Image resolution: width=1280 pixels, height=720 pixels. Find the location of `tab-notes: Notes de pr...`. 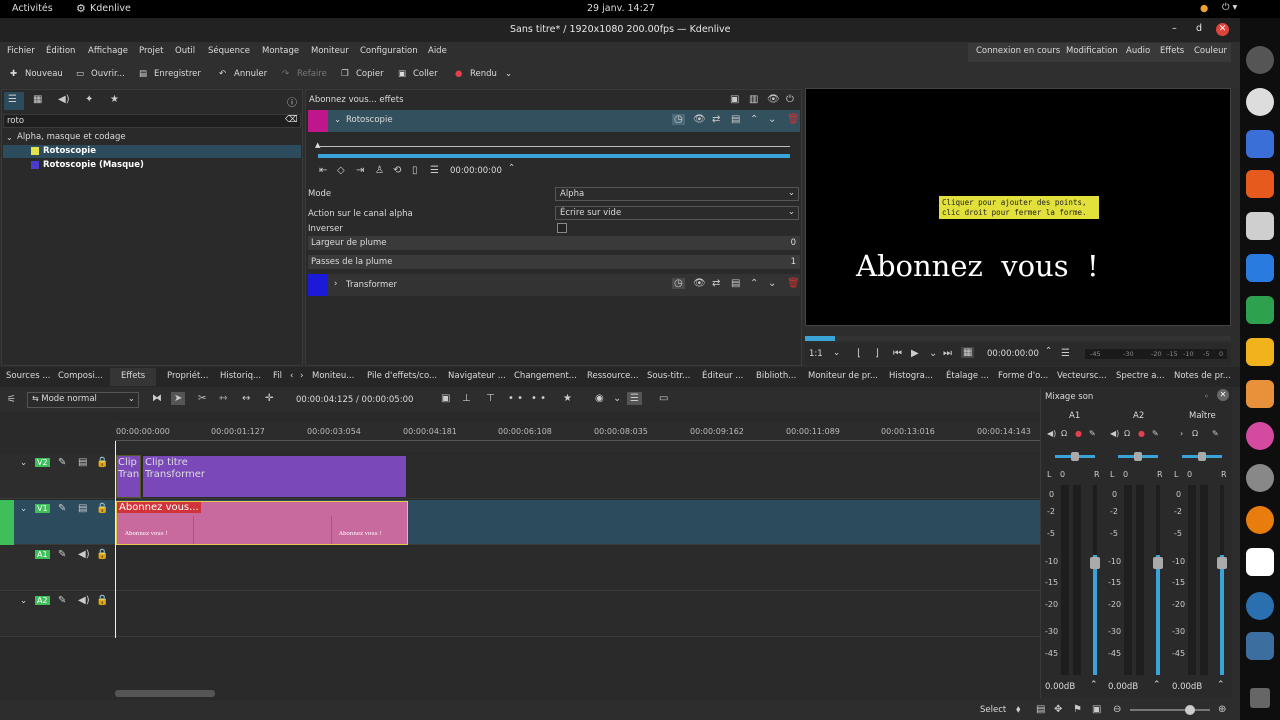

tab-notes: Notes de pr... is located at coordinates (1202, 376).